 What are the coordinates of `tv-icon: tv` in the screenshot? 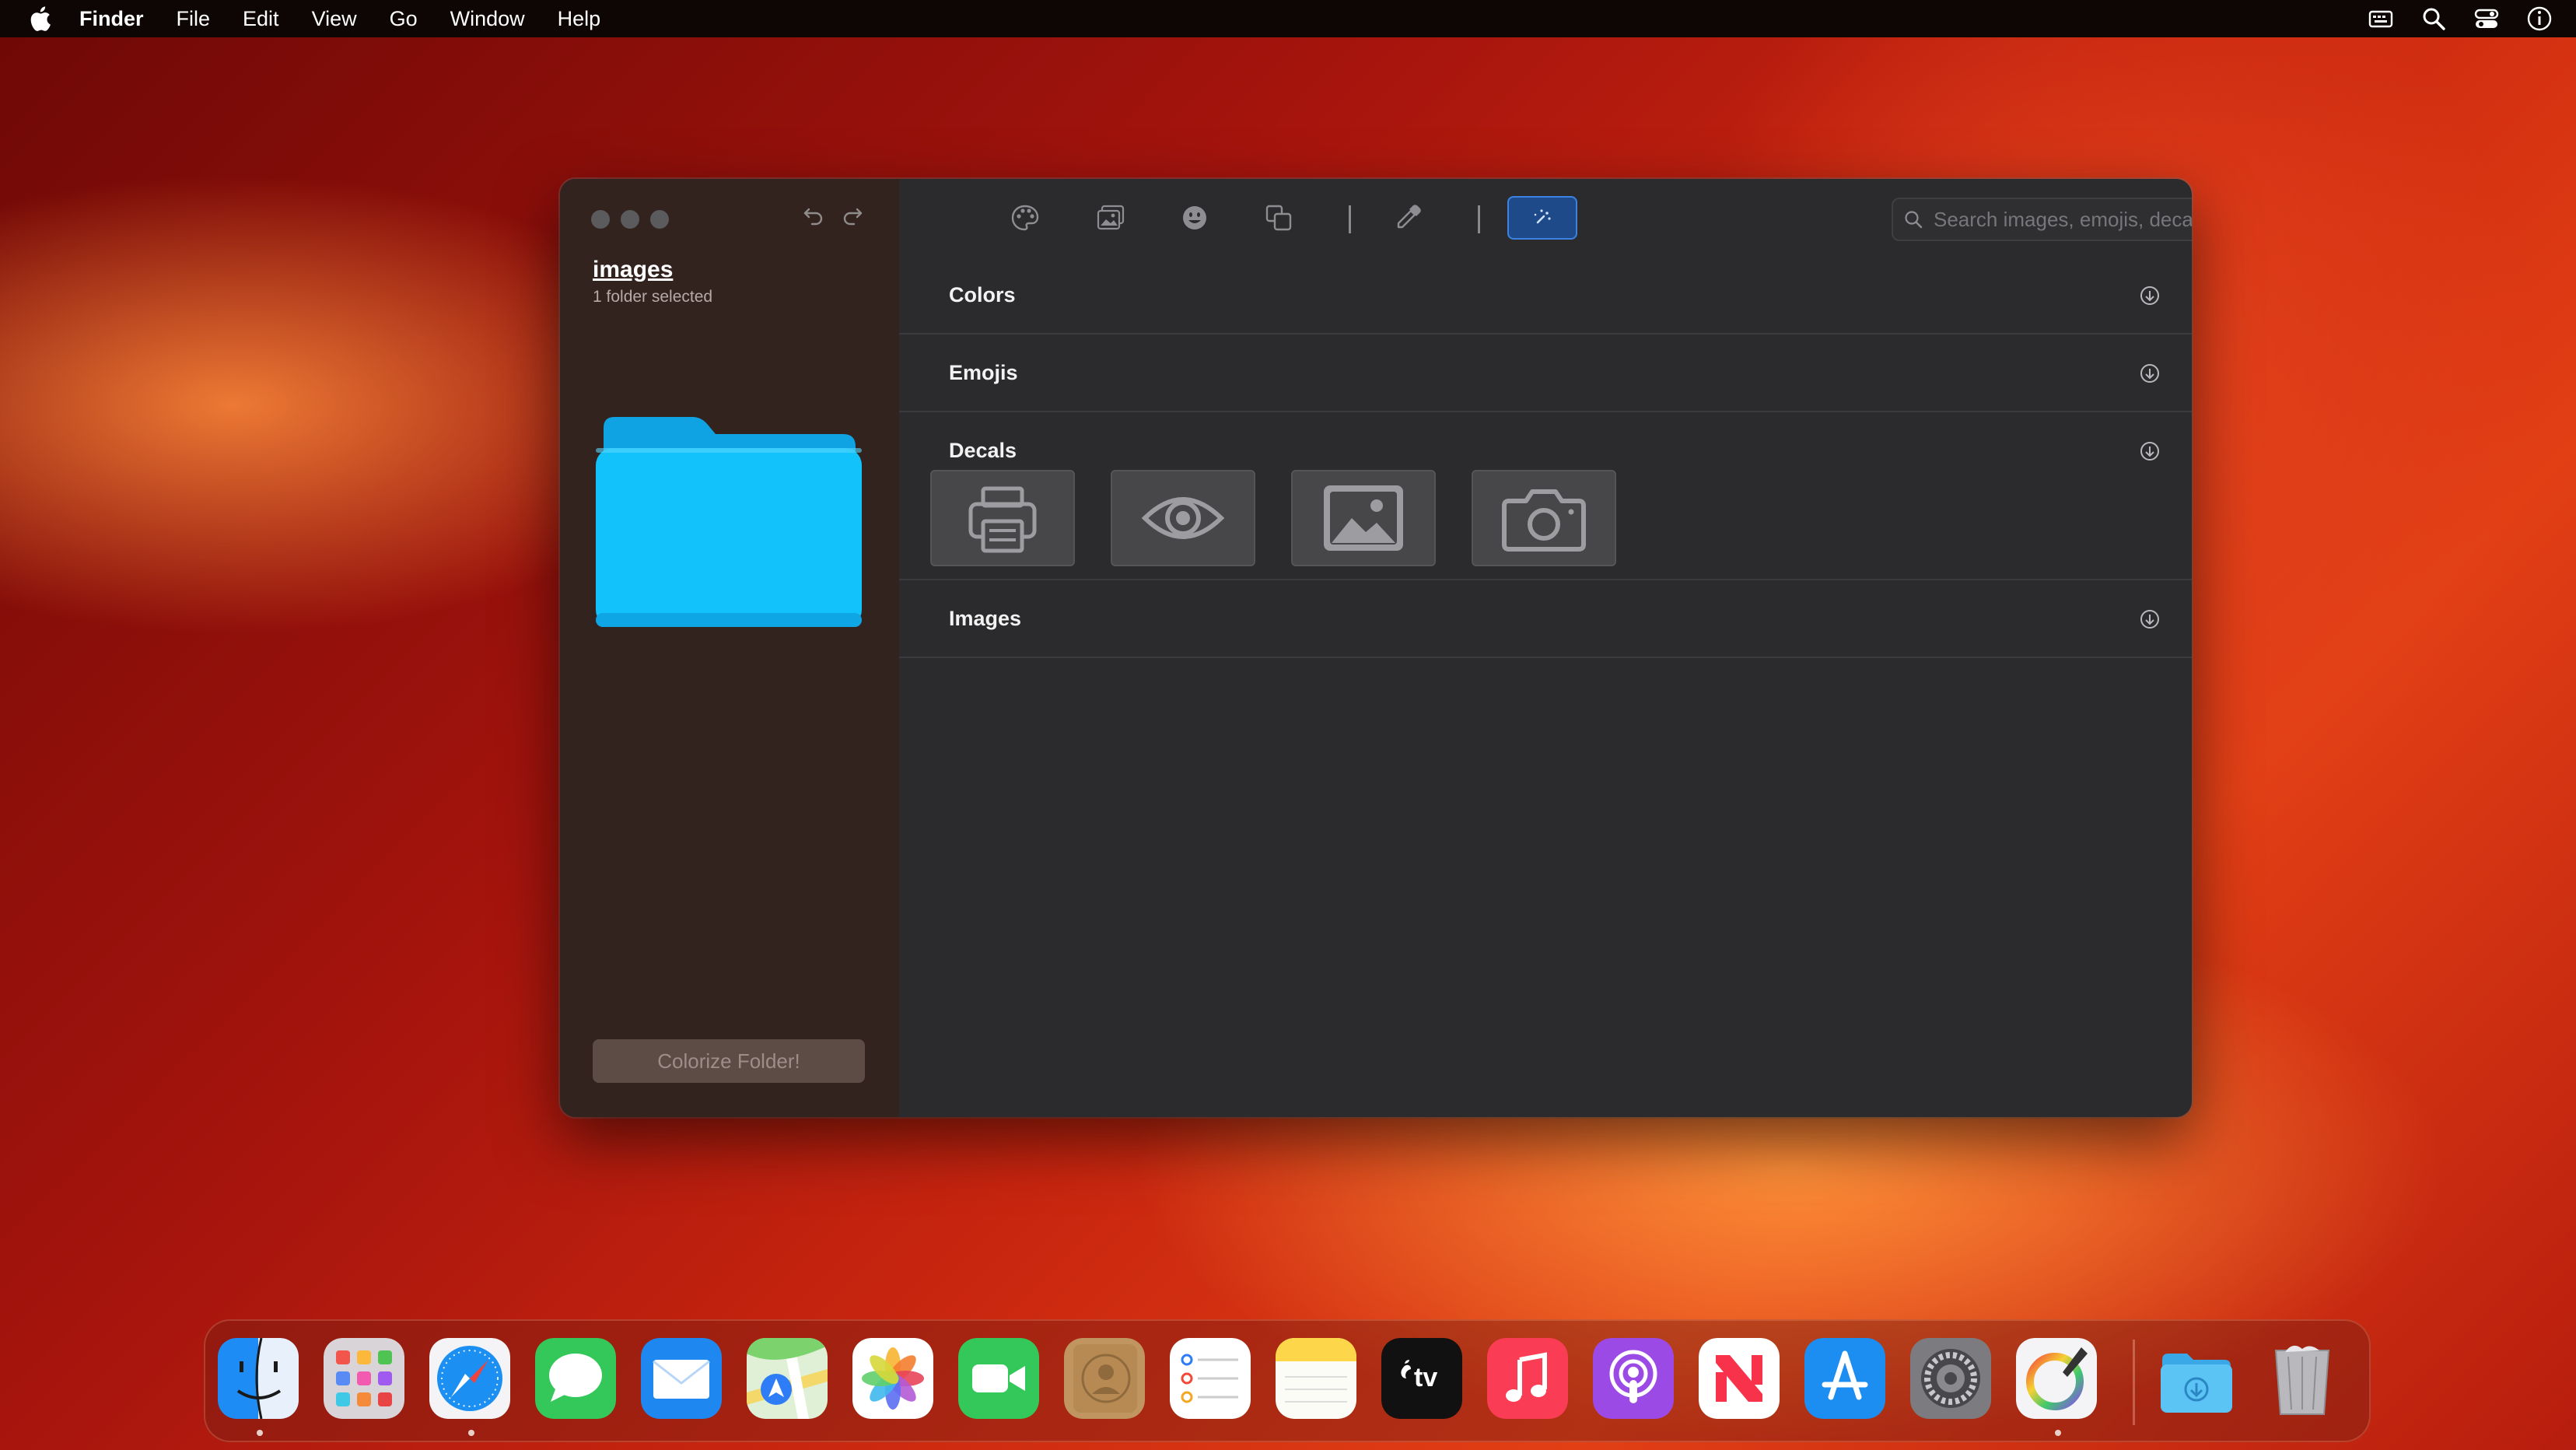 It's located at (1422, 1378).